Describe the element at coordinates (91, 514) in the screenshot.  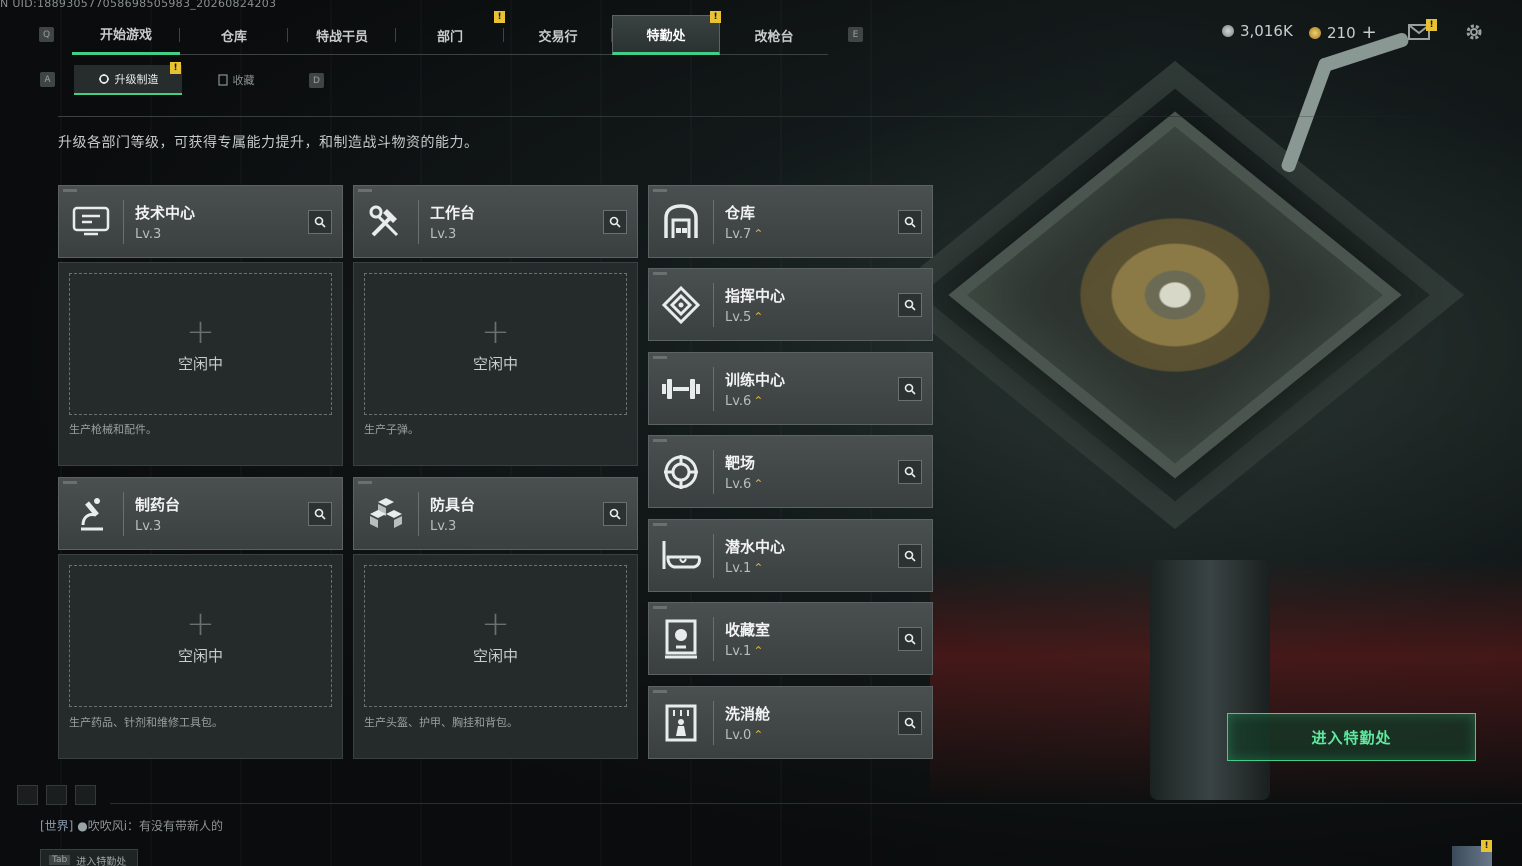
I see `pharmacy-icon` at that location.